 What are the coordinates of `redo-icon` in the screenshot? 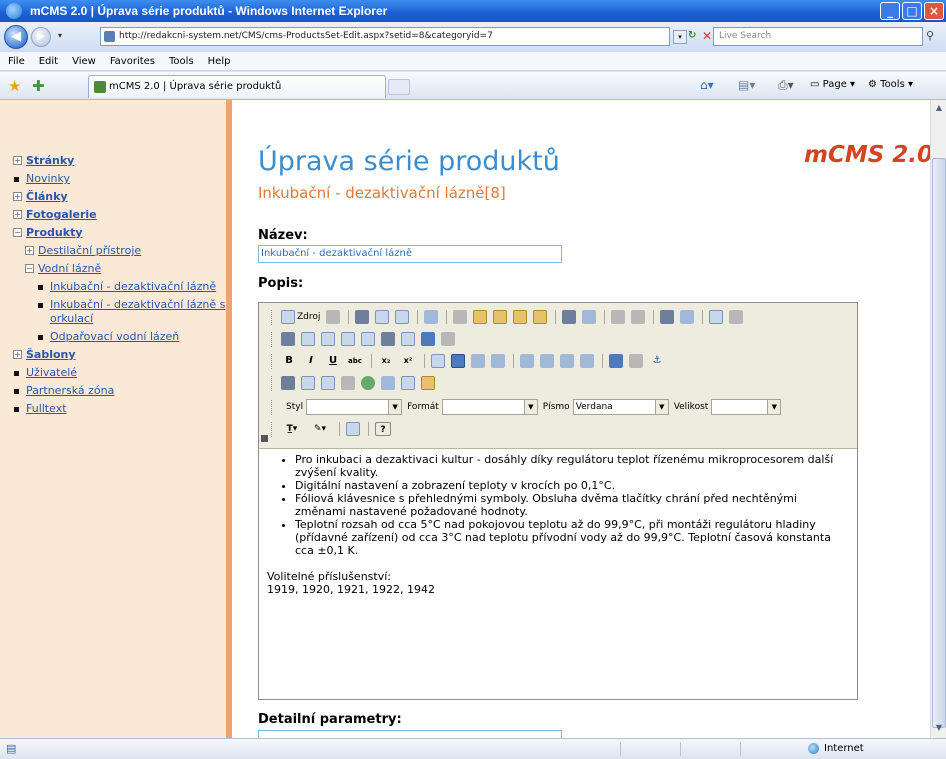 It's located at (638, 317).